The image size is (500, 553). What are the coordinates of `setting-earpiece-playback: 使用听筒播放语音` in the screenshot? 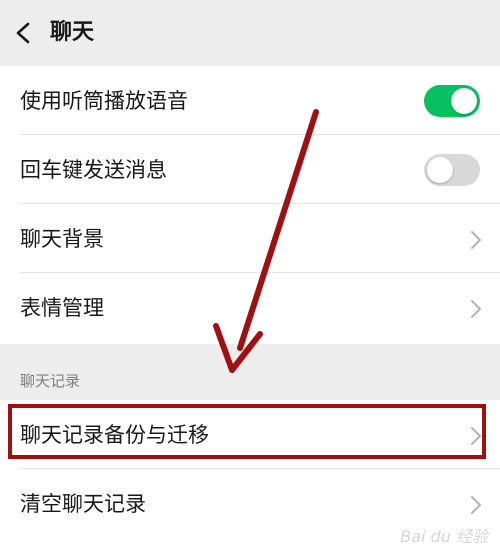 It's located at (250, 100).